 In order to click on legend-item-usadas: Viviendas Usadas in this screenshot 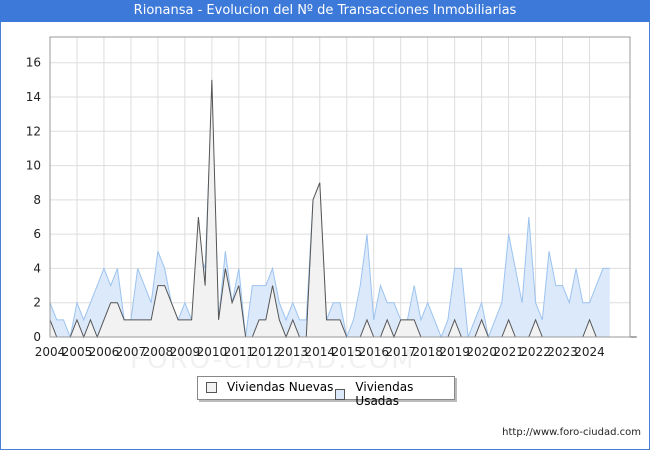, I will do `click(394, 394)`.